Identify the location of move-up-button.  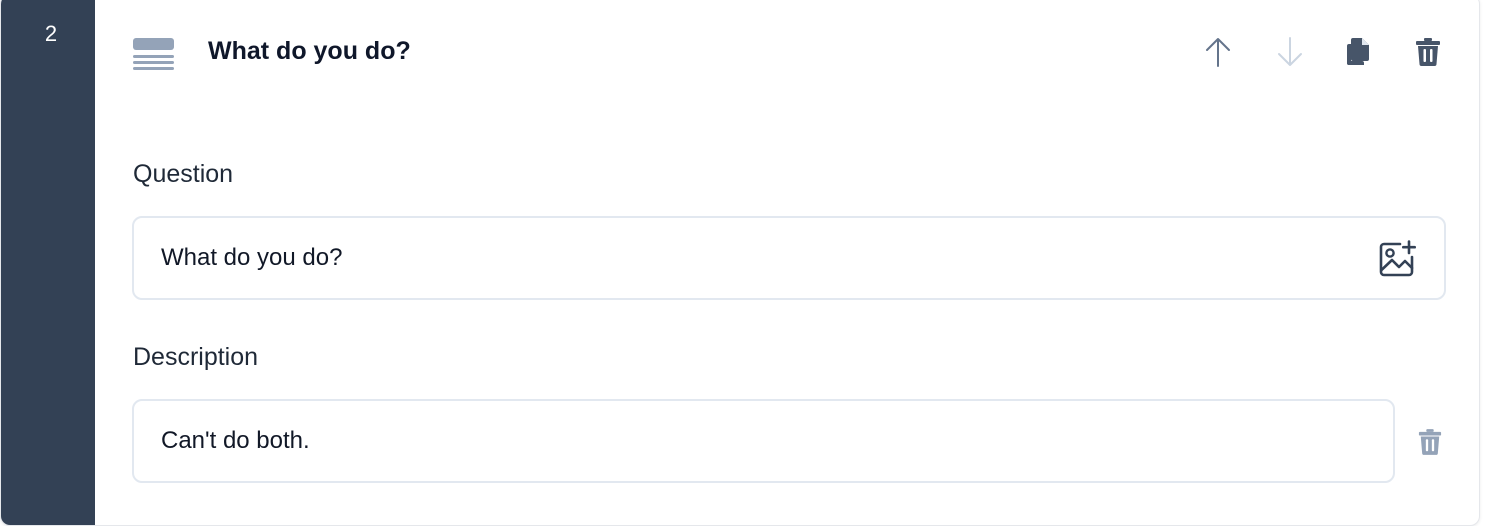
(1218, 52).